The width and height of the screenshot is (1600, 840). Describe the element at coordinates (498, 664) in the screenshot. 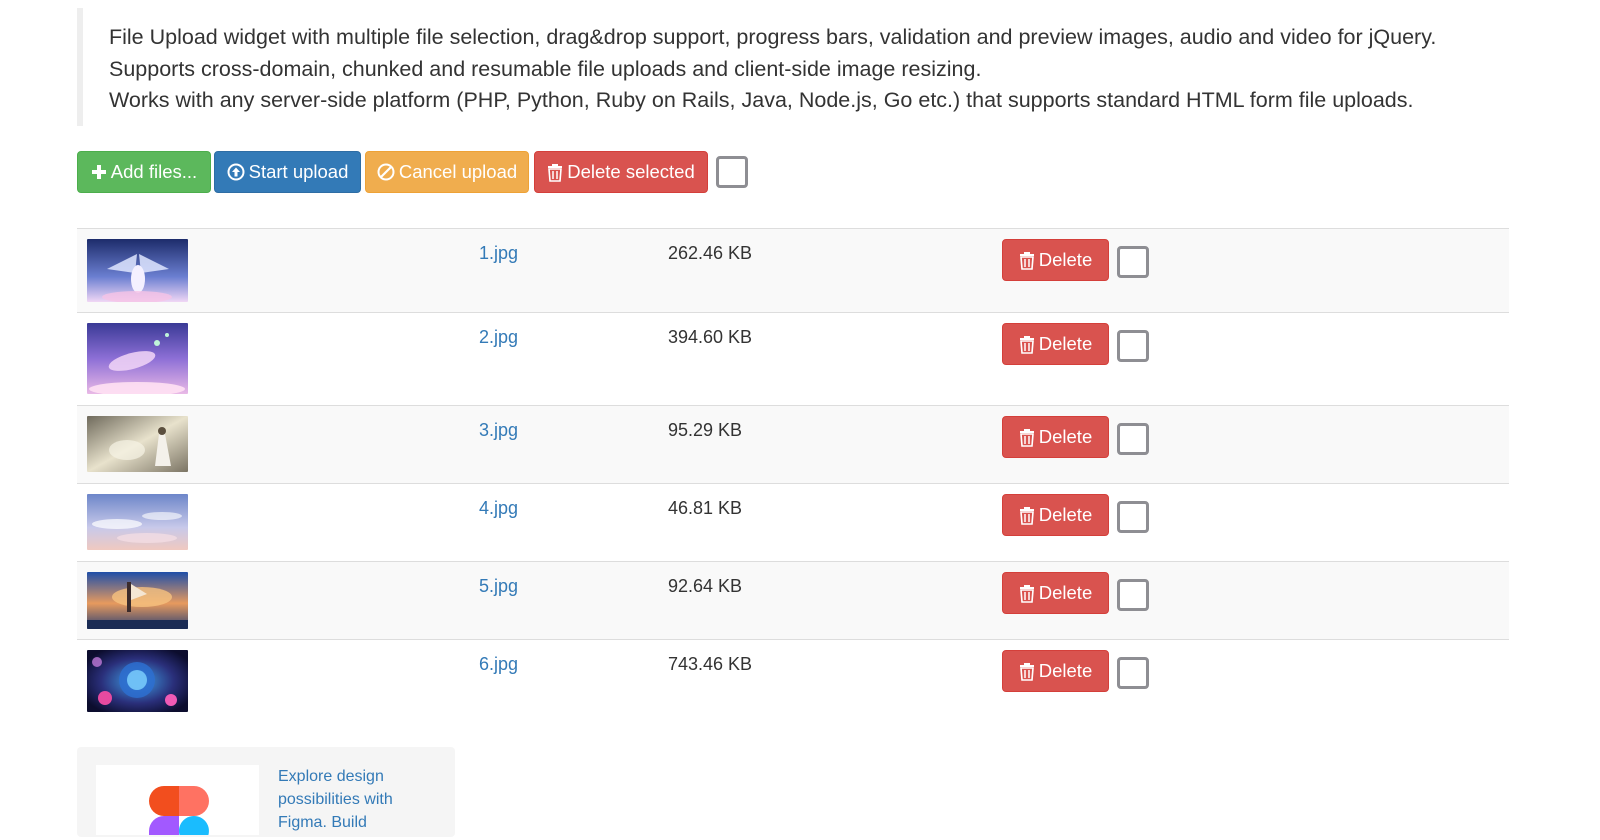

I see `file-name-link: 6.jpg` at that location.